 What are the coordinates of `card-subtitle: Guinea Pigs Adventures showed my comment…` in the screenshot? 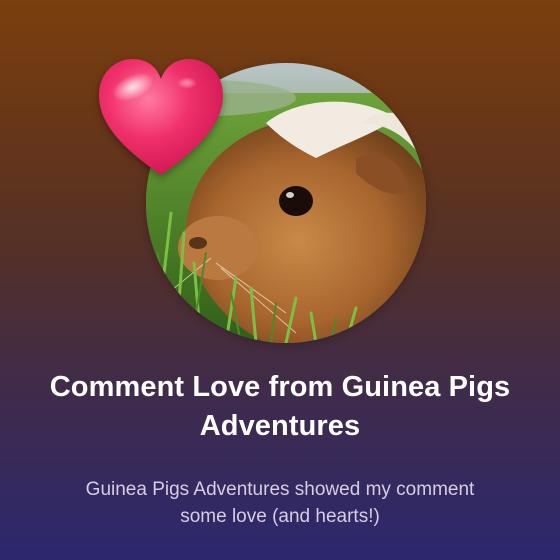 It's located at (280, 503).